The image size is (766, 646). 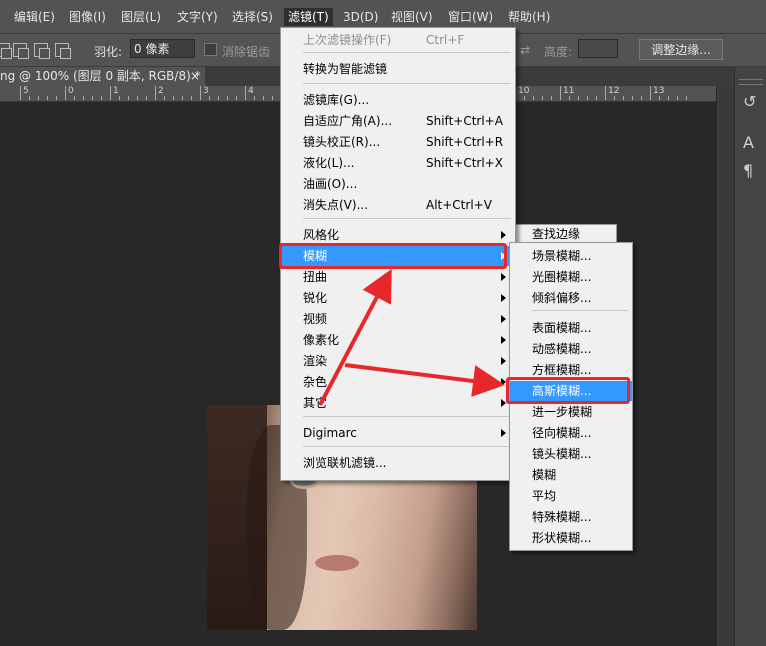 What do you see at coordinates (355, 337) in the screenshot?
I see `annotation-arrow-to-blur` at bounding box center [355, 337].